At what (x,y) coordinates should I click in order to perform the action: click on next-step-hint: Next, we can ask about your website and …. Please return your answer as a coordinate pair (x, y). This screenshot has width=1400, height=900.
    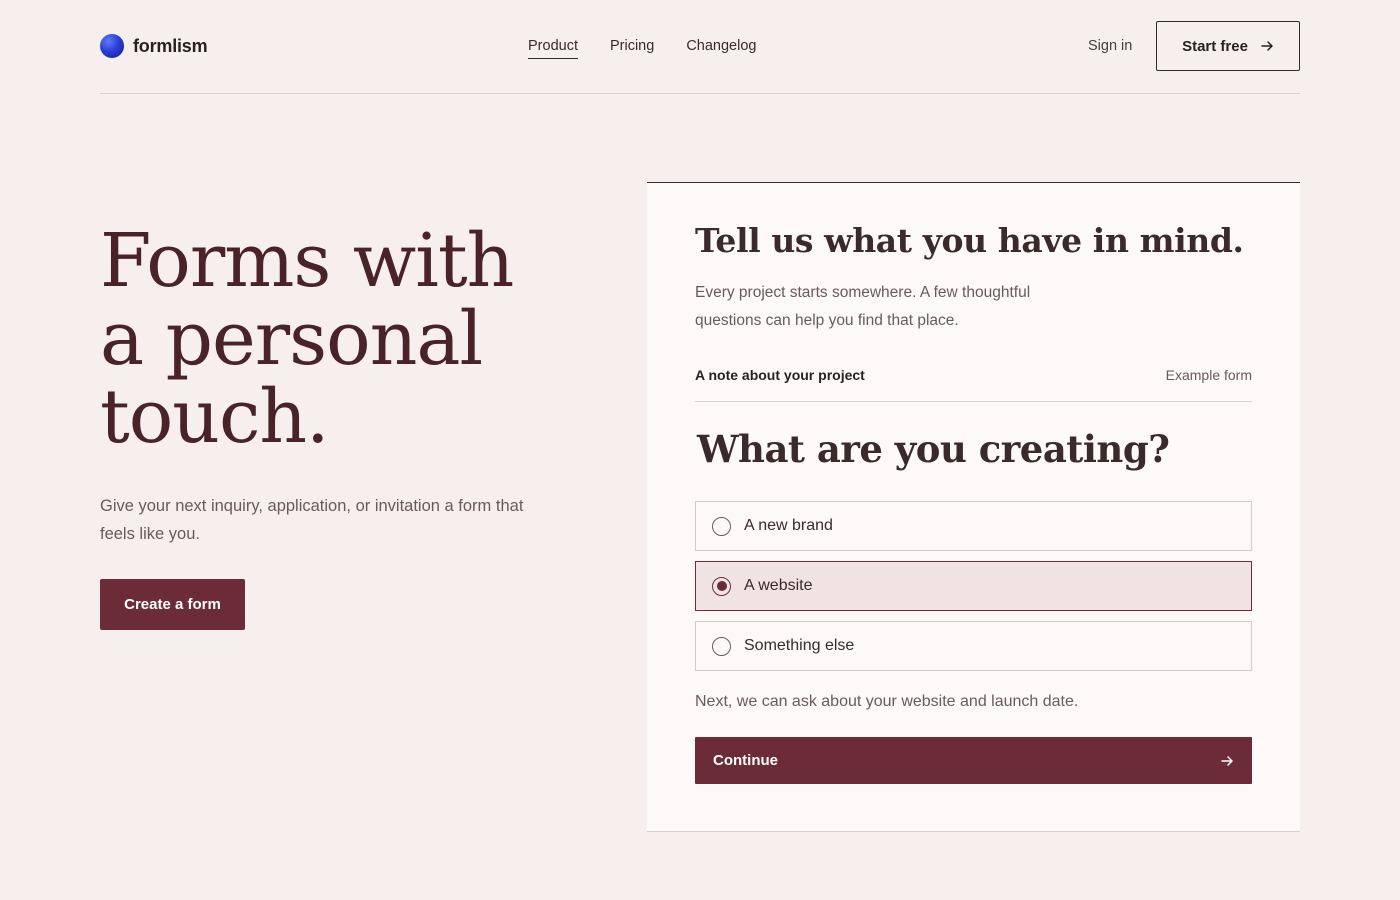
    Looking at the image, I should click on (887, 701).